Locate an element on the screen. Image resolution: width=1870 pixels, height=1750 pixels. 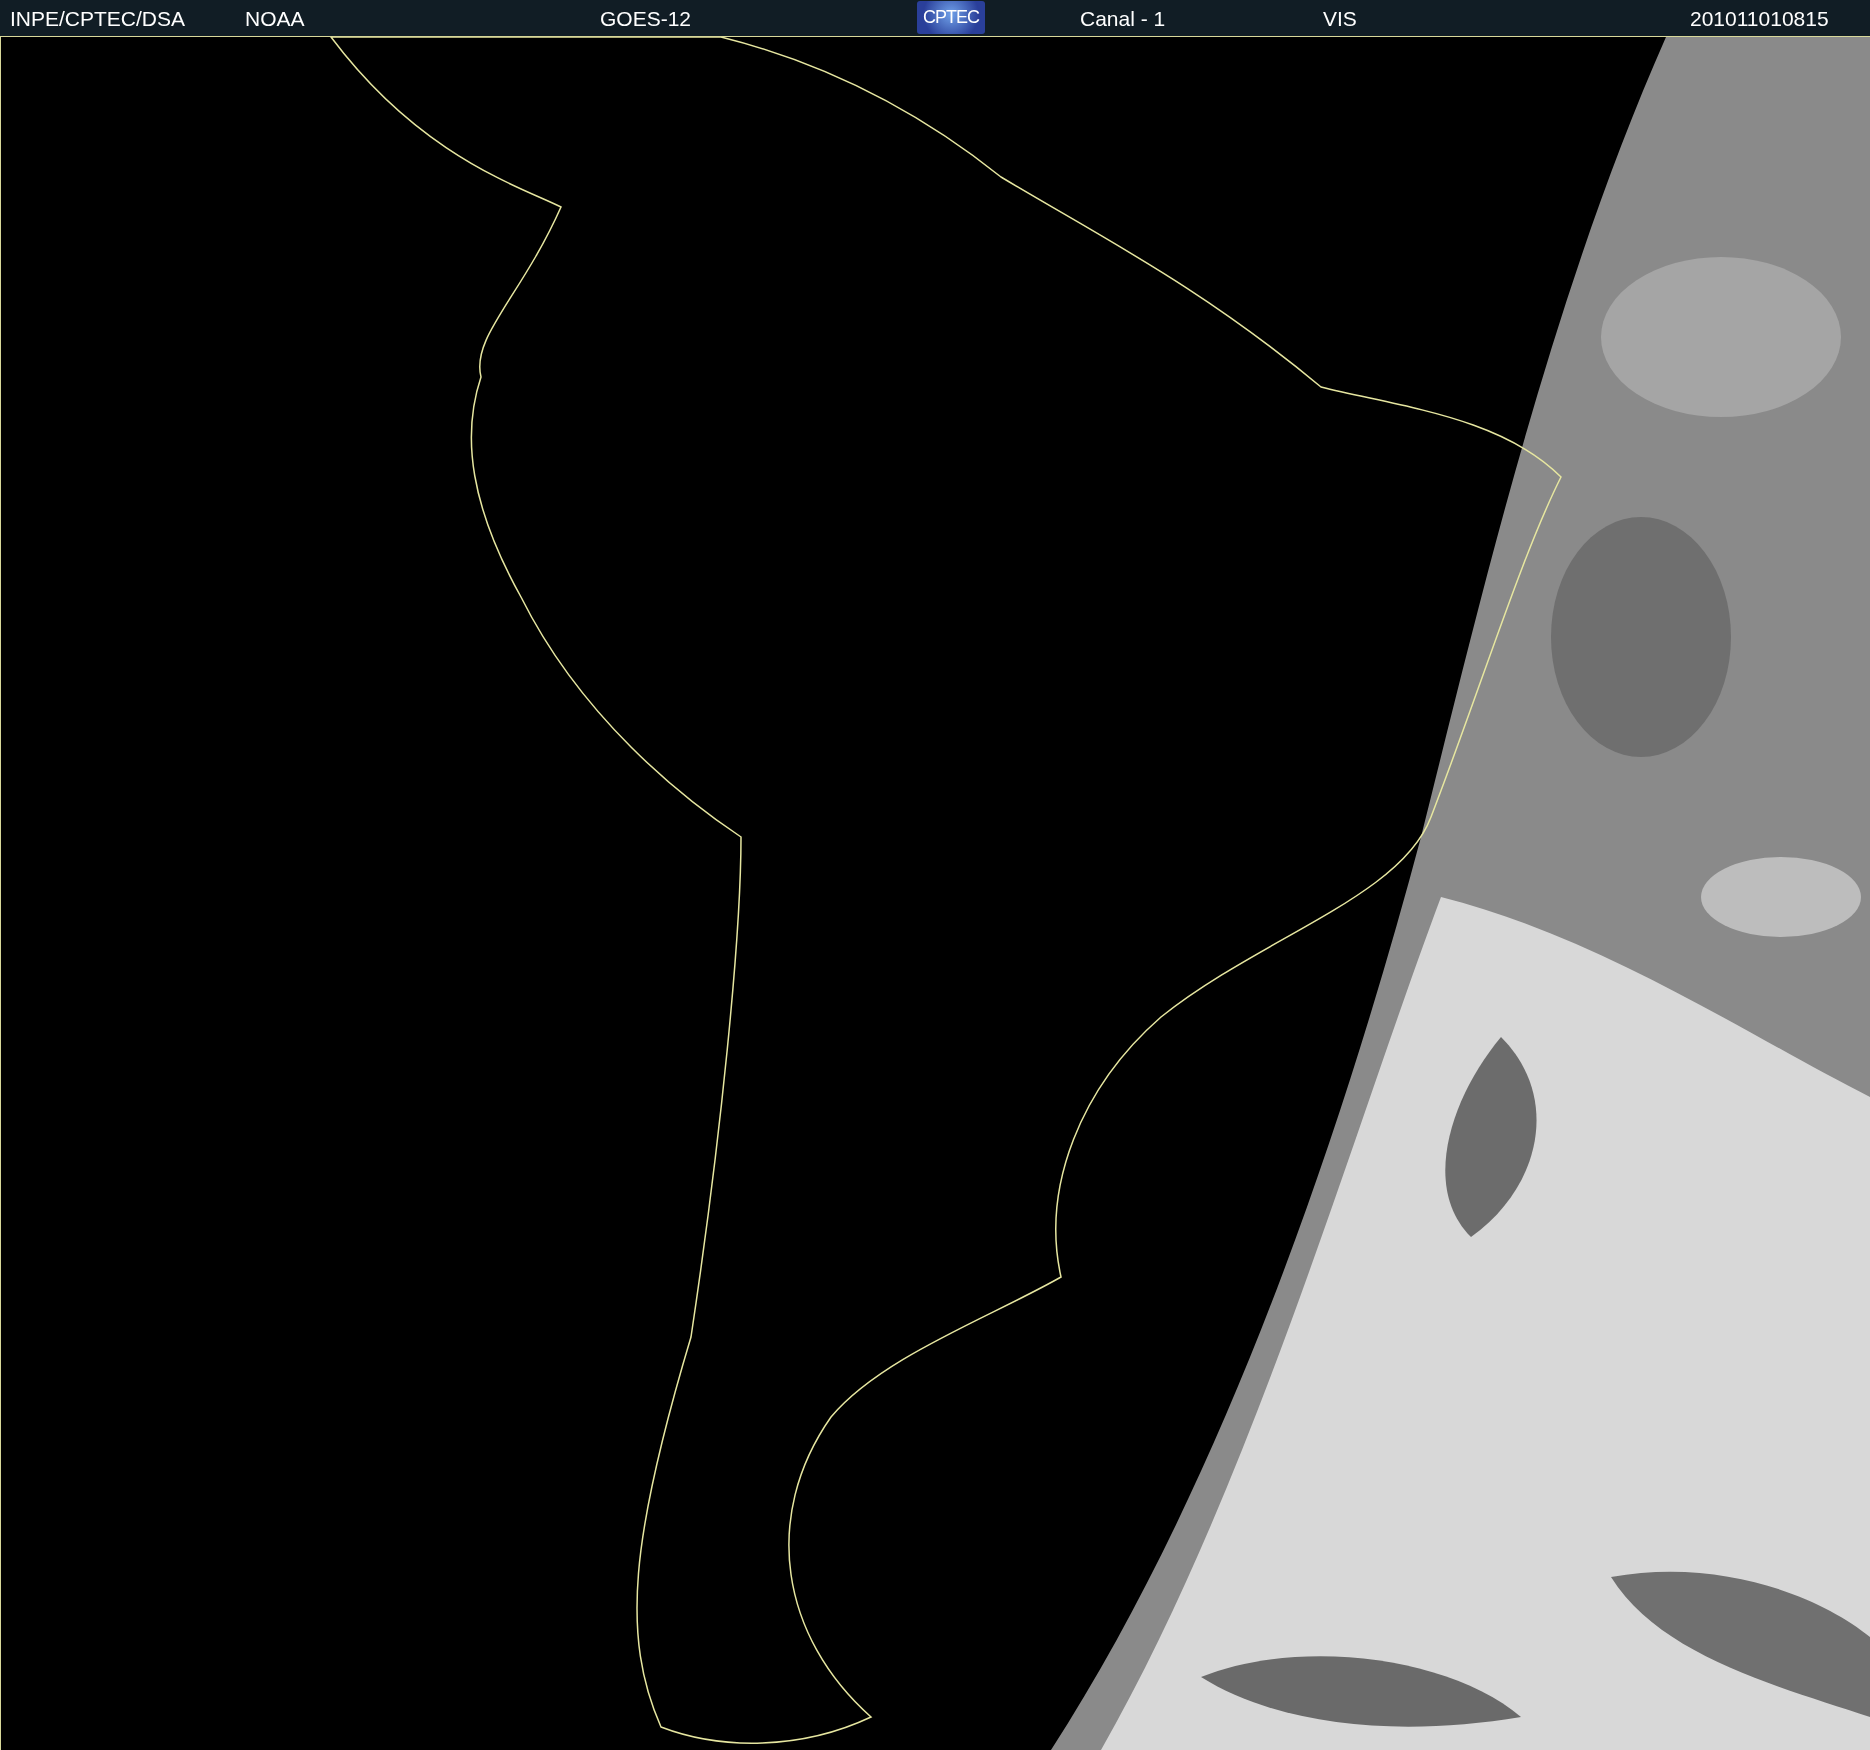
header-label: INPE/CPTEC/DSA is located at coordinates (98, 19).